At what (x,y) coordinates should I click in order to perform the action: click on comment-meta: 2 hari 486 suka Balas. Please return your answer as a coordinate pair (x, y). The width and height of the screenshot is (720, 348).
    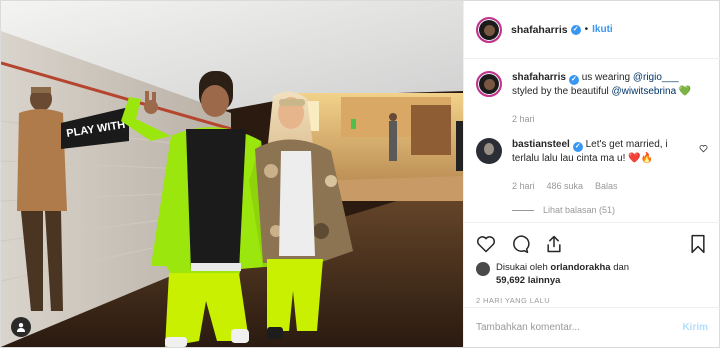
    Looking at the image, I should click on (598, 186).